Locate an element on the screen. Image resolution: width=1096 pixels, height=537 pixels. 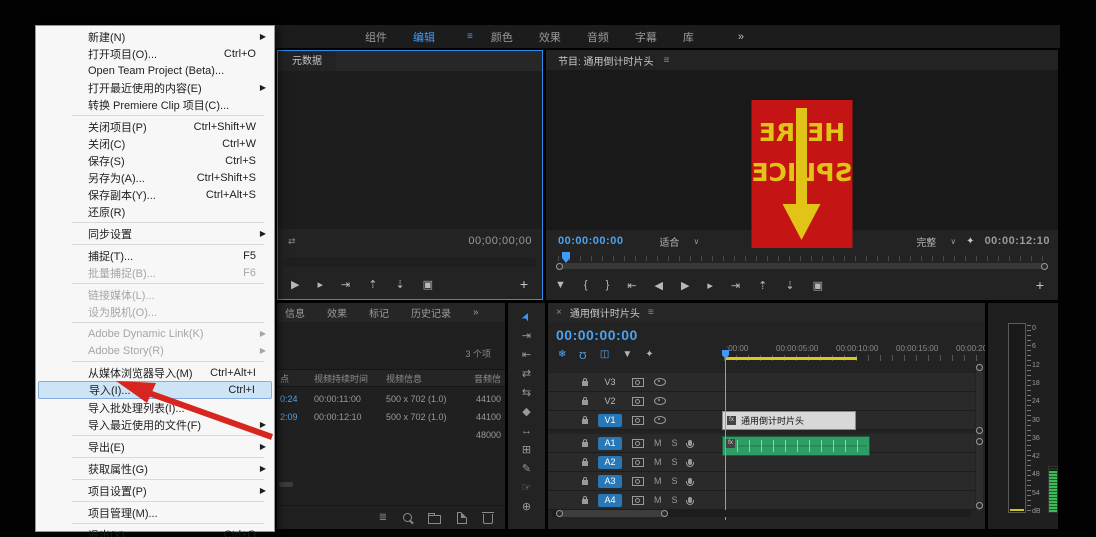
ripple-edit-tool: ⇤ is located at coordinates (526, 355).